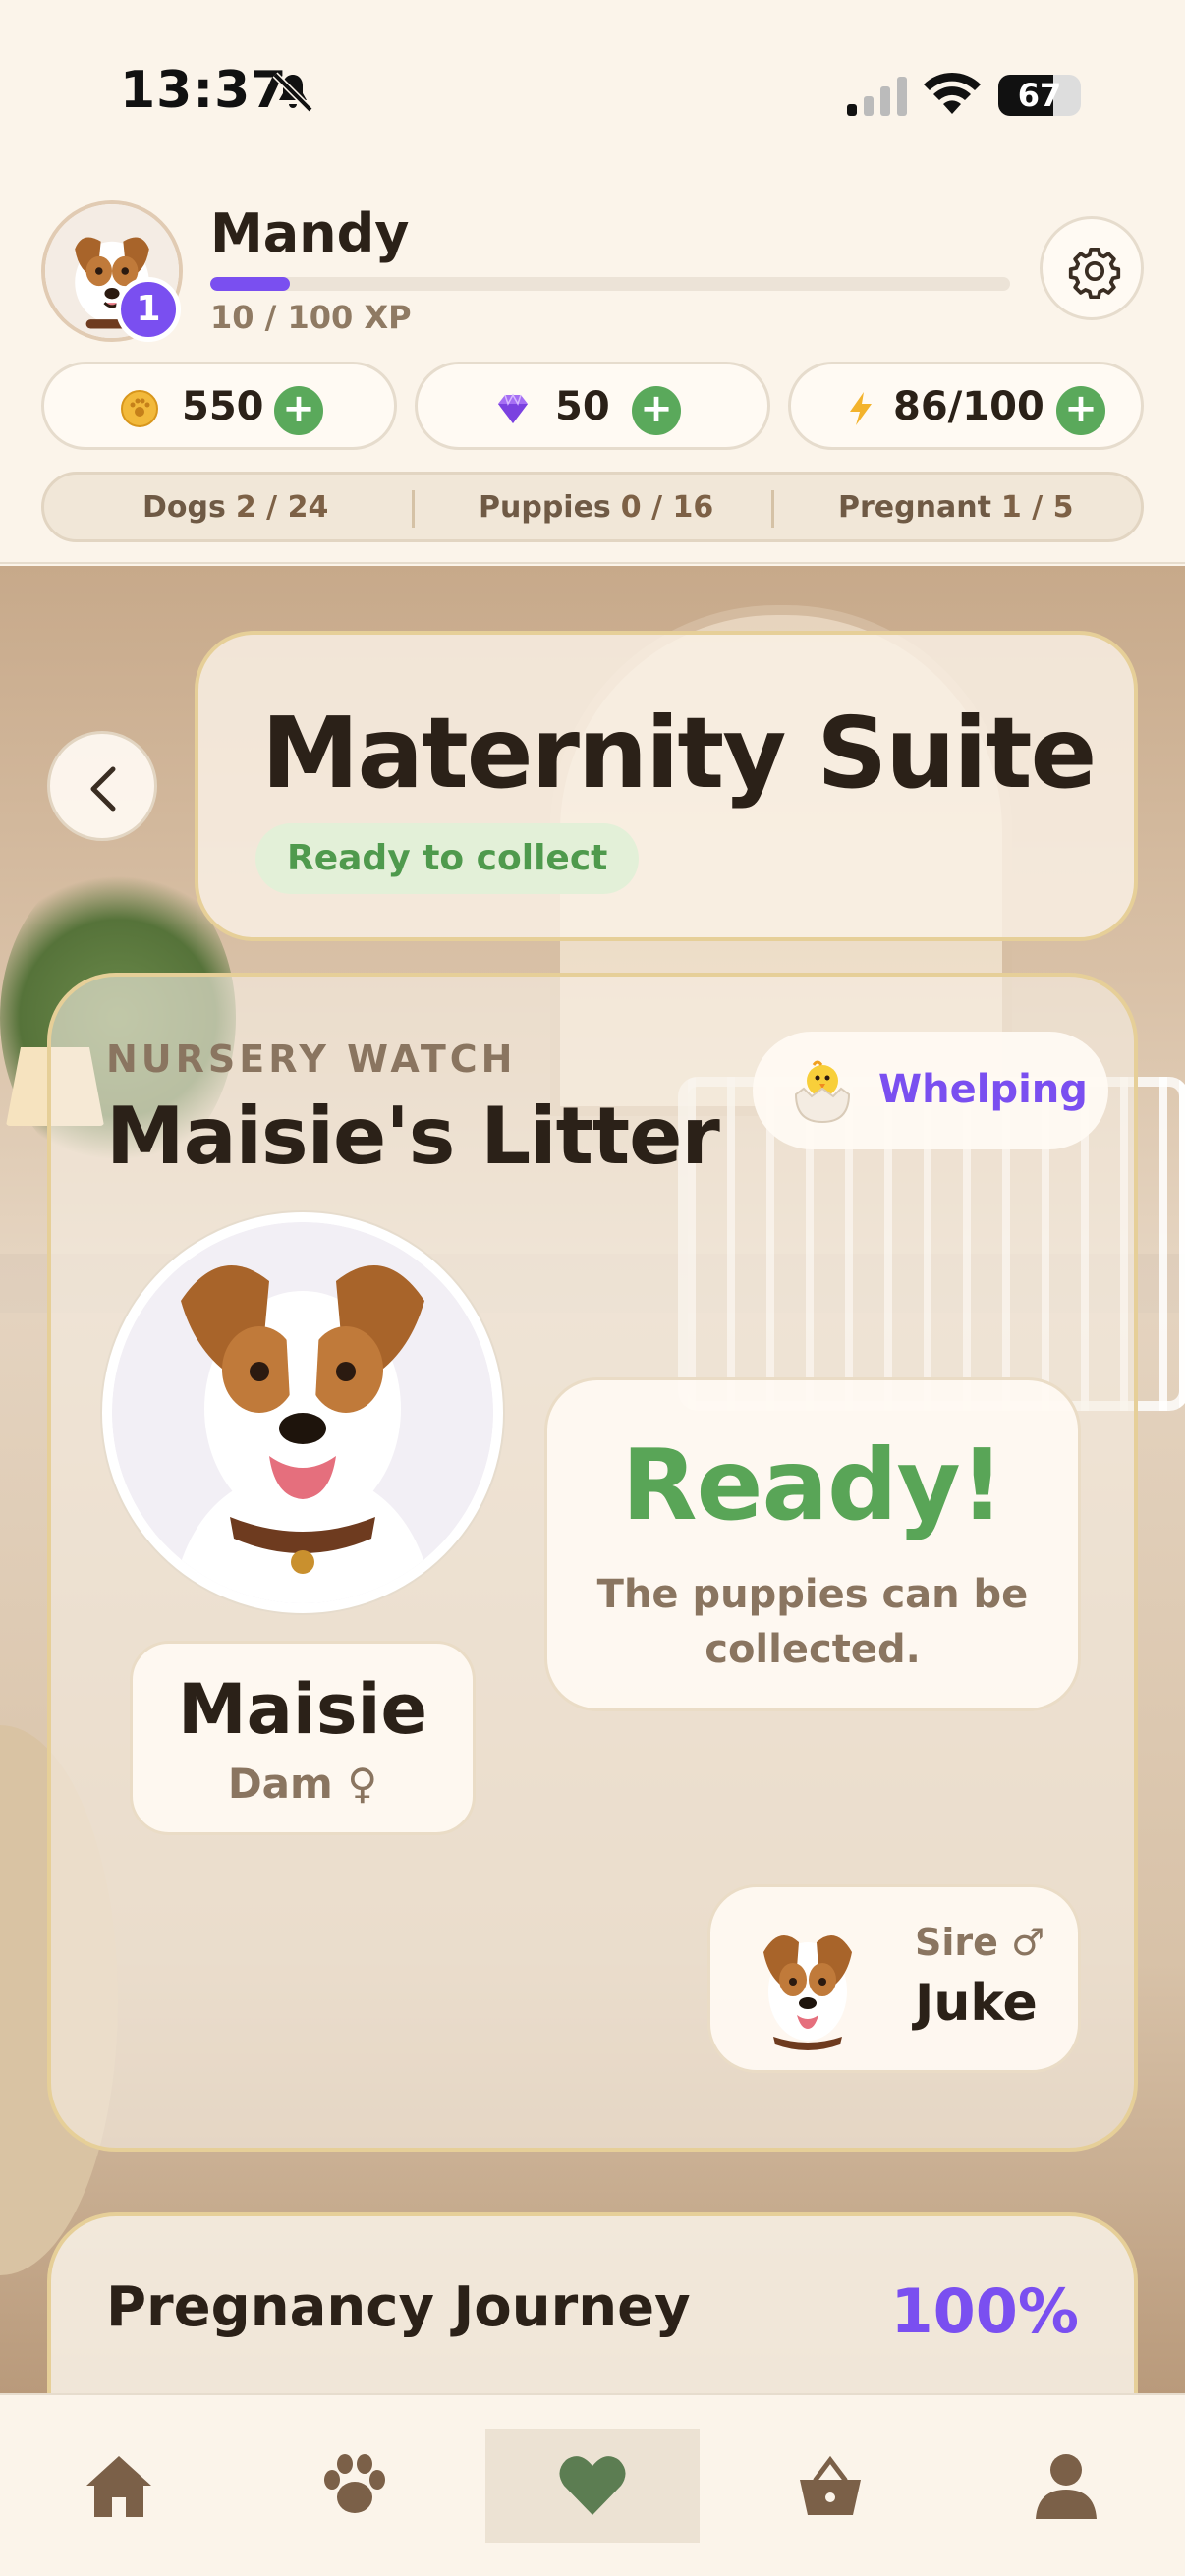  I want to click on dog-portrait-icon, so click(303, 1412).